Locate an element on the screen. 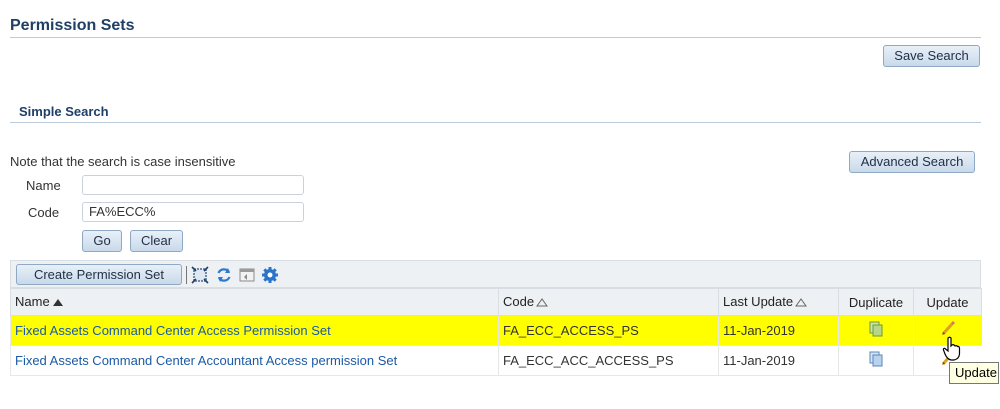 This screenshot has width=1000, height=409. freeze-icon is located at coordinates (247, 276).